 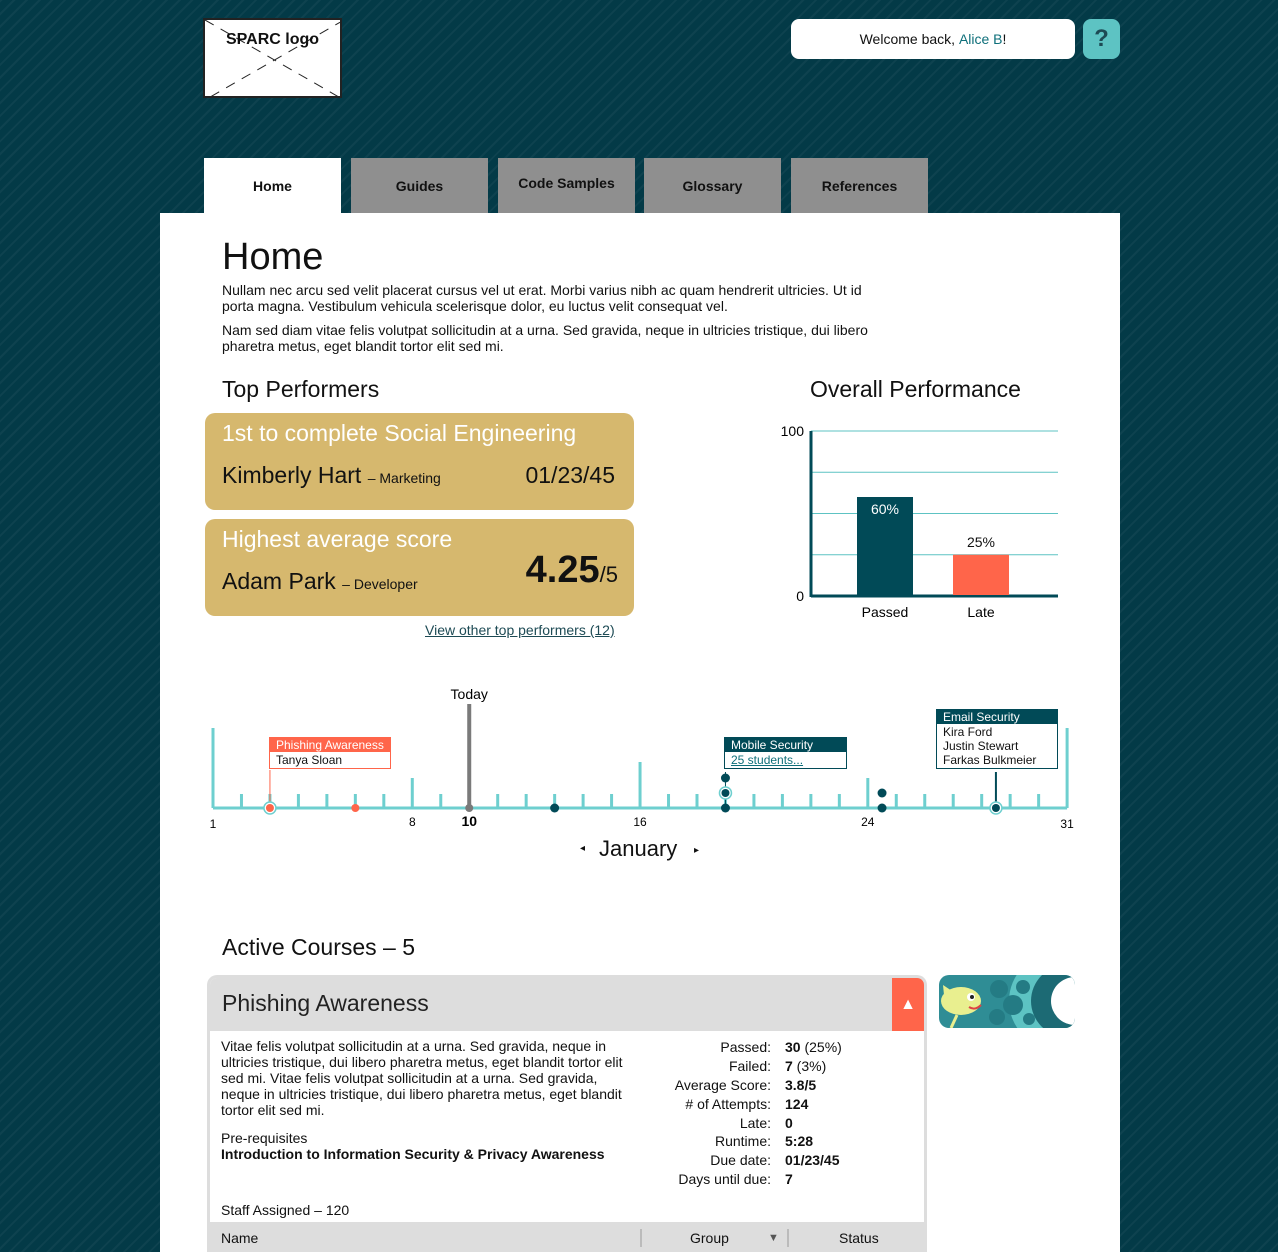 I want to click on x-tick-label: Late, so click(x=980, y=612).